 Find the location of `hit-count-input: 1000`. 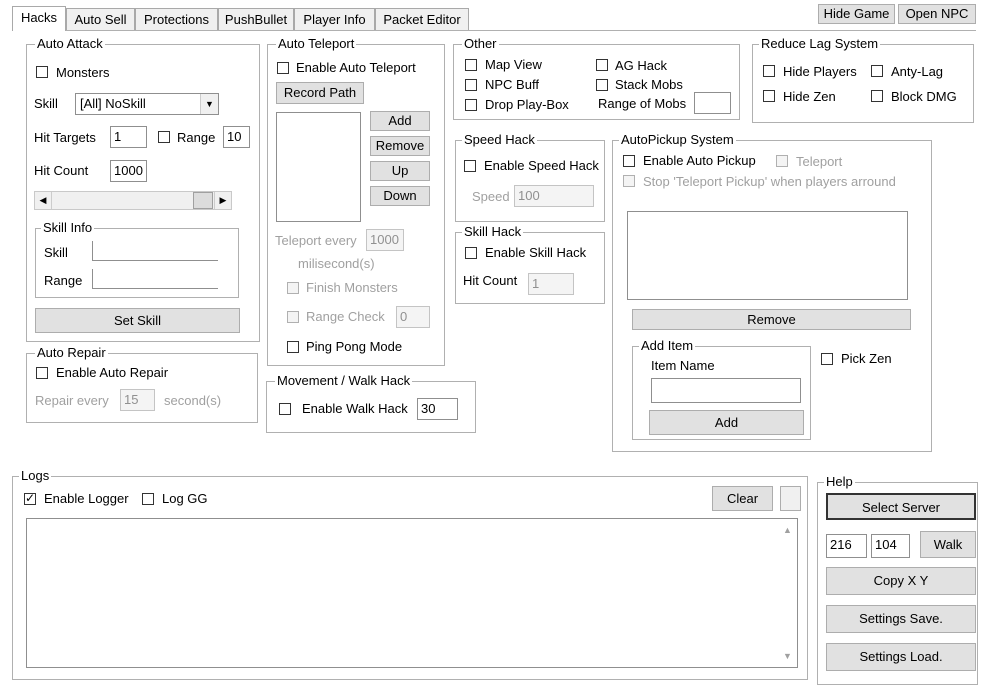

hit-count-input: 1000 is located at coordinates (128, 171).